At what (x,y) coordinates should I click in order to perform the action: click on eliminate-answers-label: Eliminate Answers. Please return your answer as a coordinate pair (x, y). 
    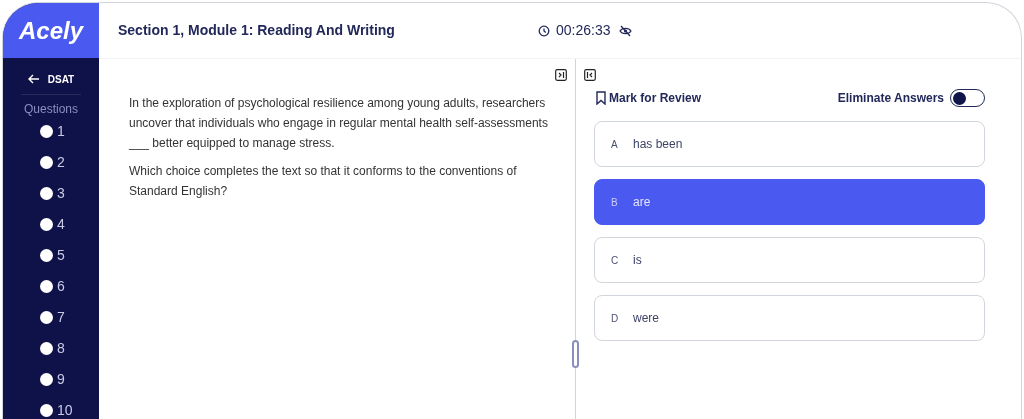
    Looking at the image, I should click on (890, 98).